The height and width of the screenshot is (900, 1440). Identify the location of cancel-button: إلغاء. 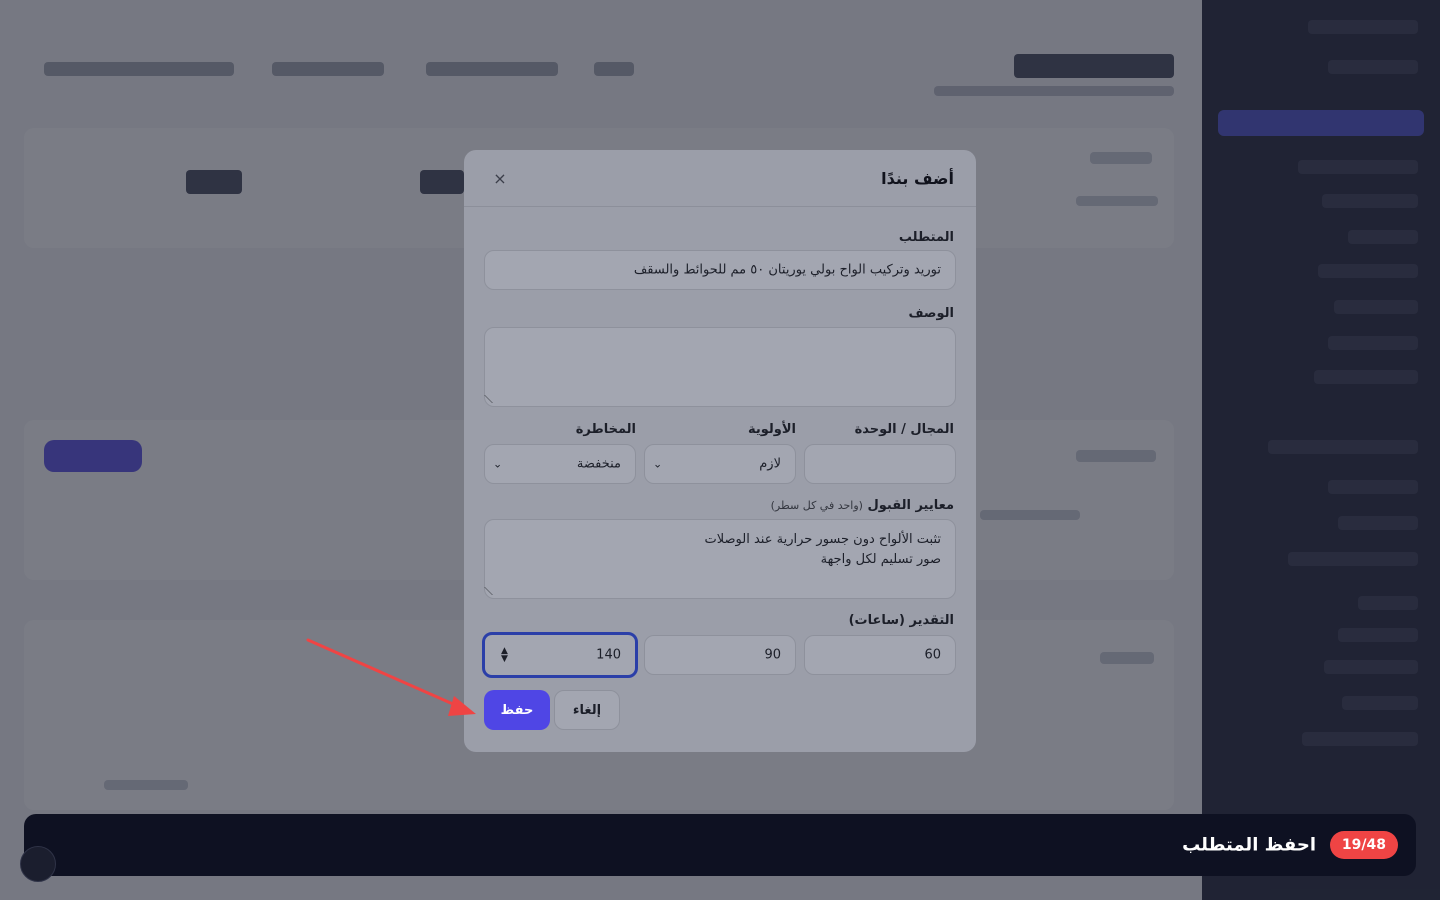
(587, 710).